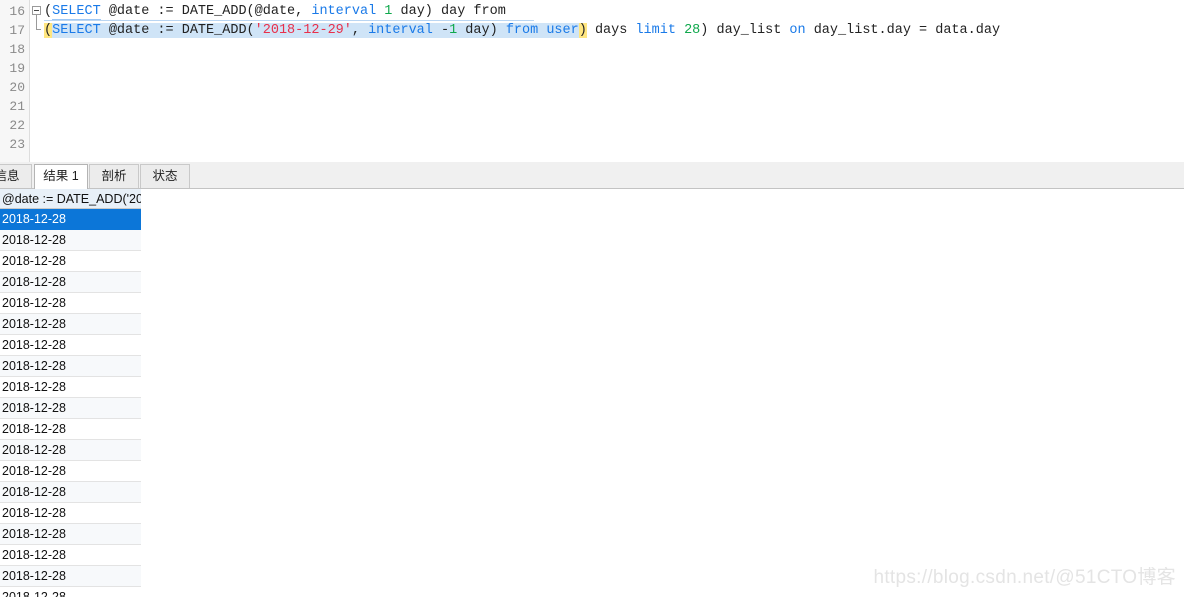 This screenshot has height=597, width=1184. I want to click on code-keyword-from: from, so click(522, 30).